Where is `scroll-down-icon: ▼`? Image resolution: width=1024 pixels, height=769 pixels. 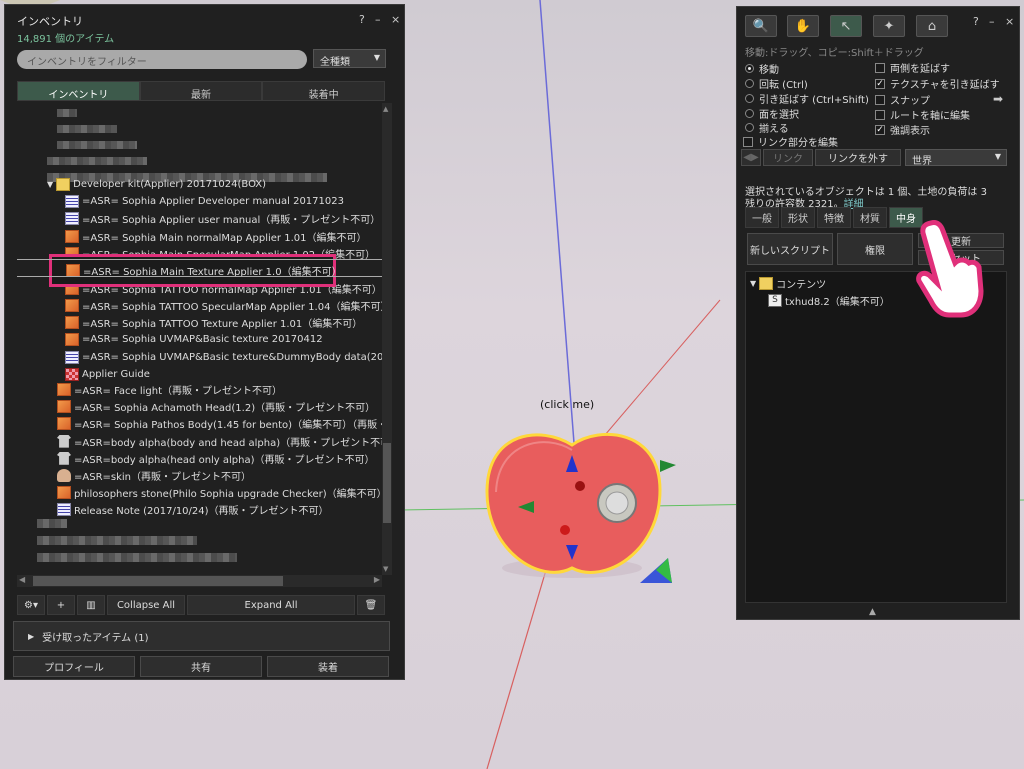
scroll-down-icon: ▼ is located at coordinates (385, 569).